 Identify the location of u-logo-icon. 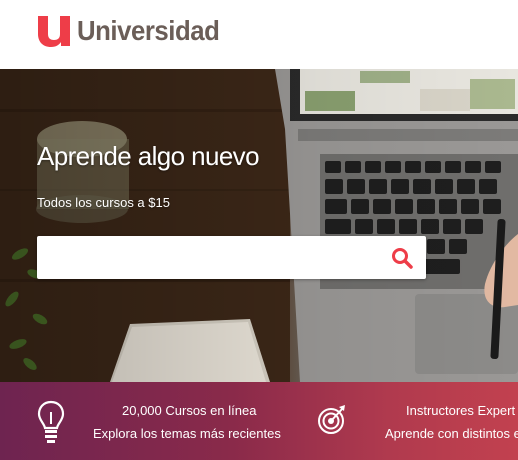
(54, 31).